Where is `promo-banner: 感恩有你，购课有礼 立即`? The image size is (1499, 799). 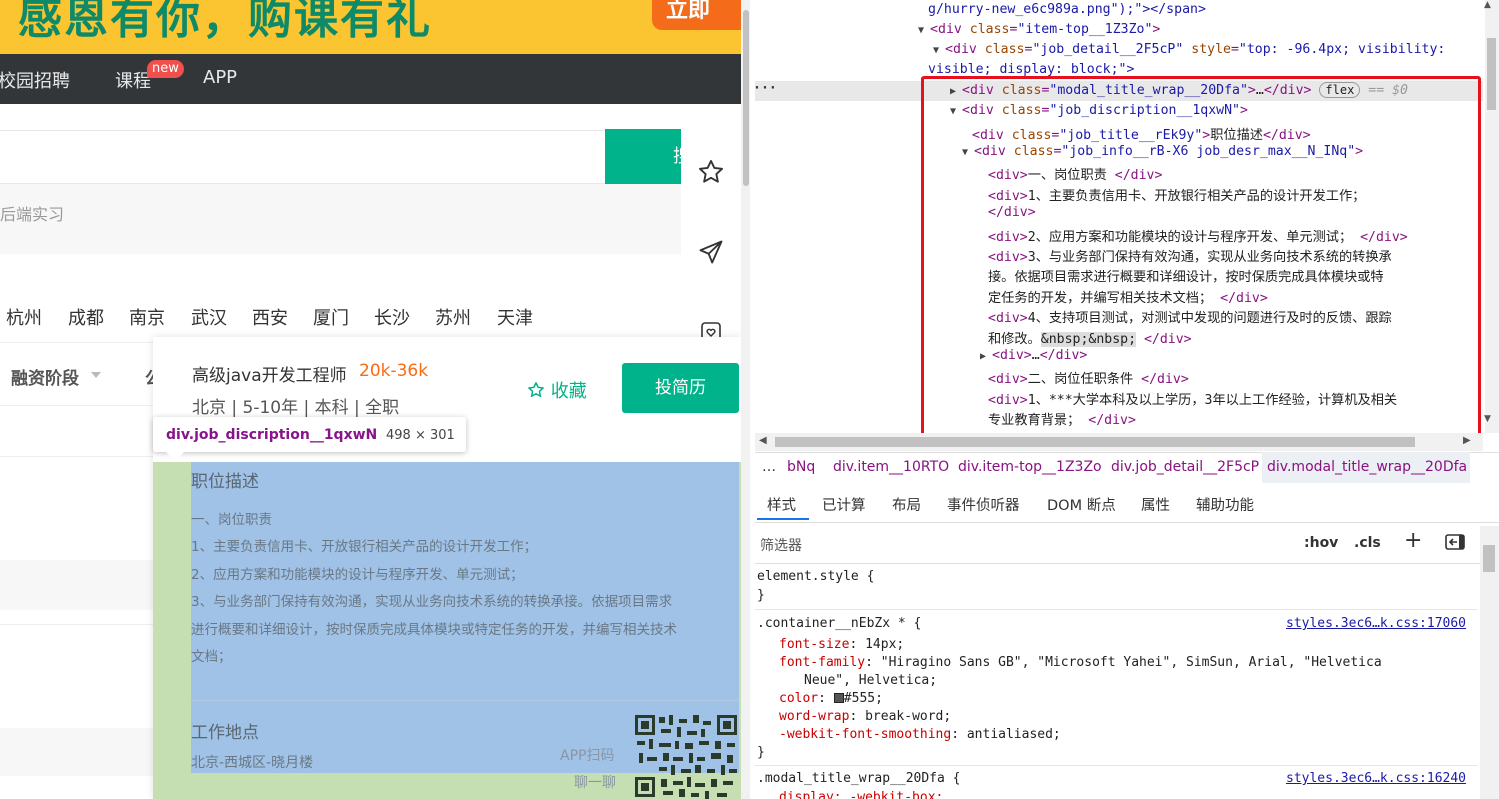
promo-banner: 感恩有你，购课有礼 立即 is located at coordinates (370, 27).